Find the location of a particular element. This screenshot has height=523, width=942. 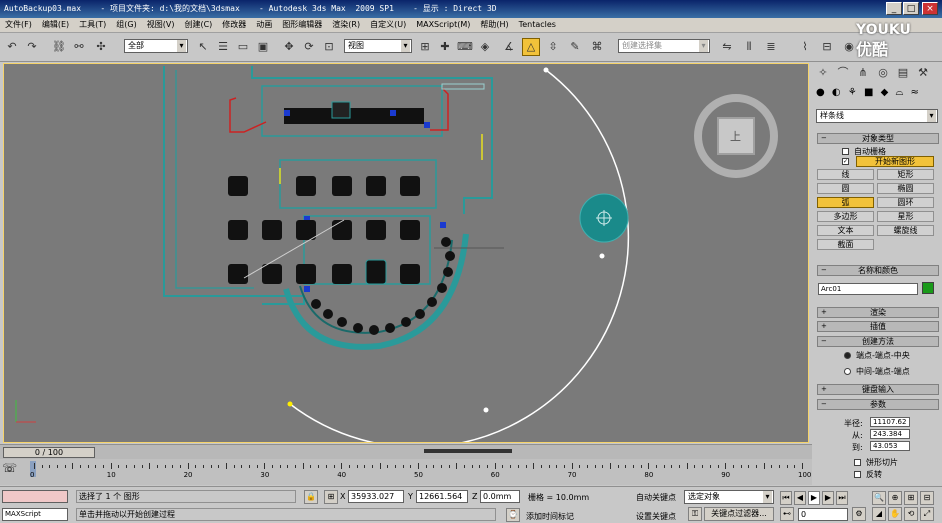

text-button: 文本 is located at coordinates (845, 230).